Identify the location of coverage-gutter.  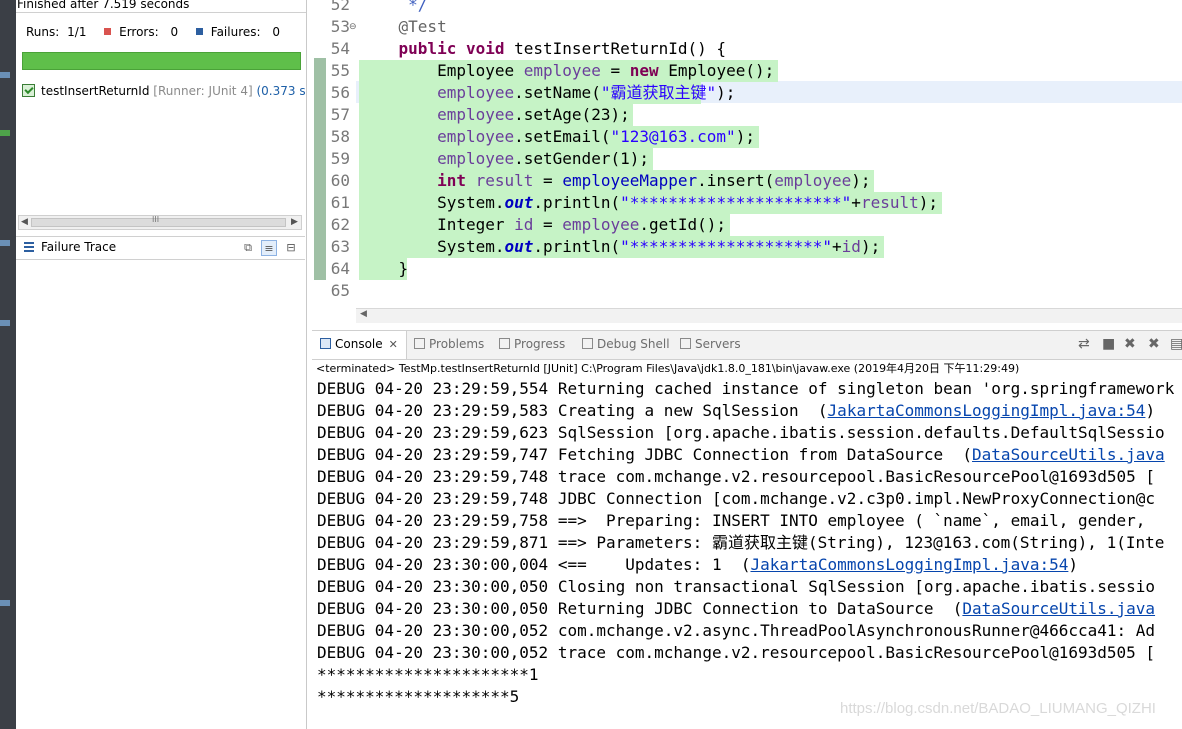
(320, 169).